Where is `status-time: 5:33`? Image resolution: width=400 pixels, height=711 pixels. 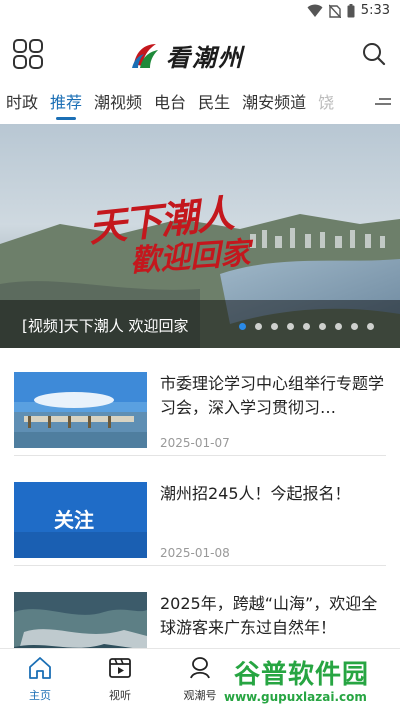
status-time: 5:33 is located at coordinates (375, 10).